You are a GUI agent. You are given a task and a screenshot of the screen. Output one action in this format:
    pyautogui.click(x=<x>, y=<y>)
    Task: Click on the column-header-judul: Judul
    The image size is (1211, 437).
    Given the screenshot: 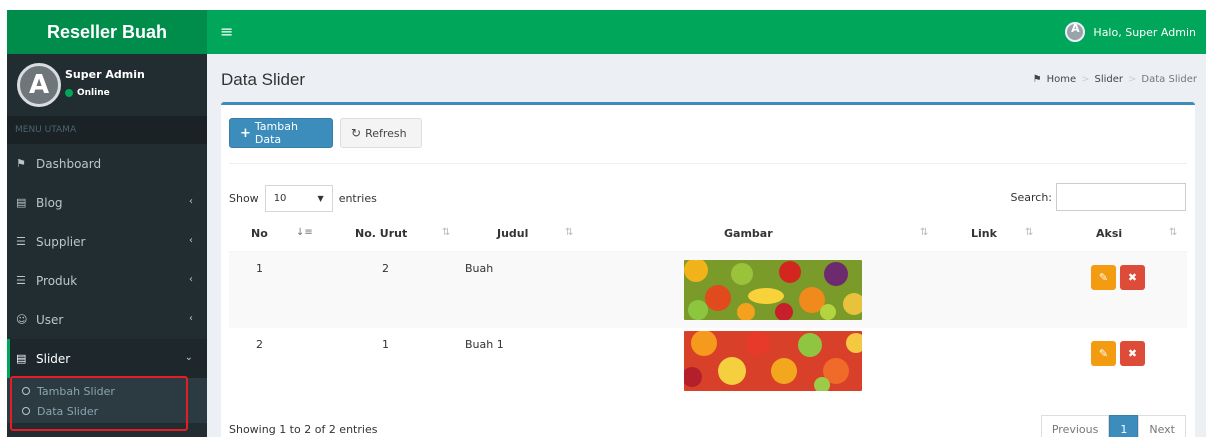 What is the action you would take?
    pyautogui.click(x=512, y=233)
    